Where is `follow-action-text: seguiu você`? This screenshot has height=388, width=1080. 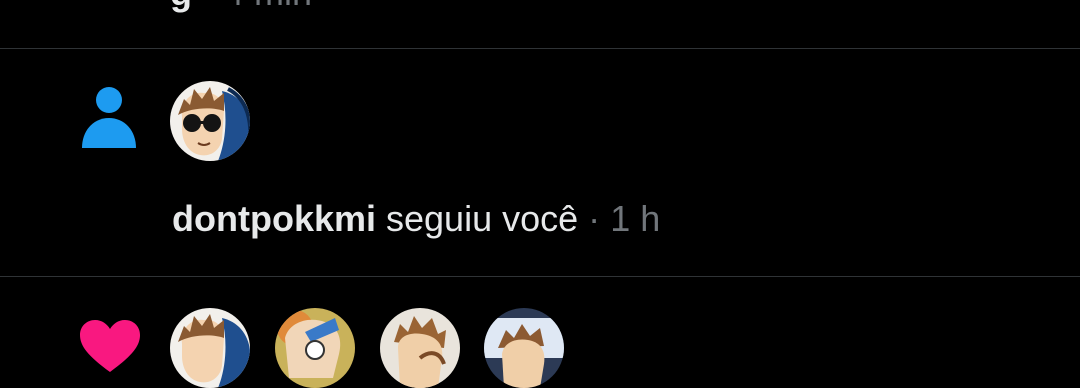 follow-action-text: seguiu você is located at coordinates (482, 218).